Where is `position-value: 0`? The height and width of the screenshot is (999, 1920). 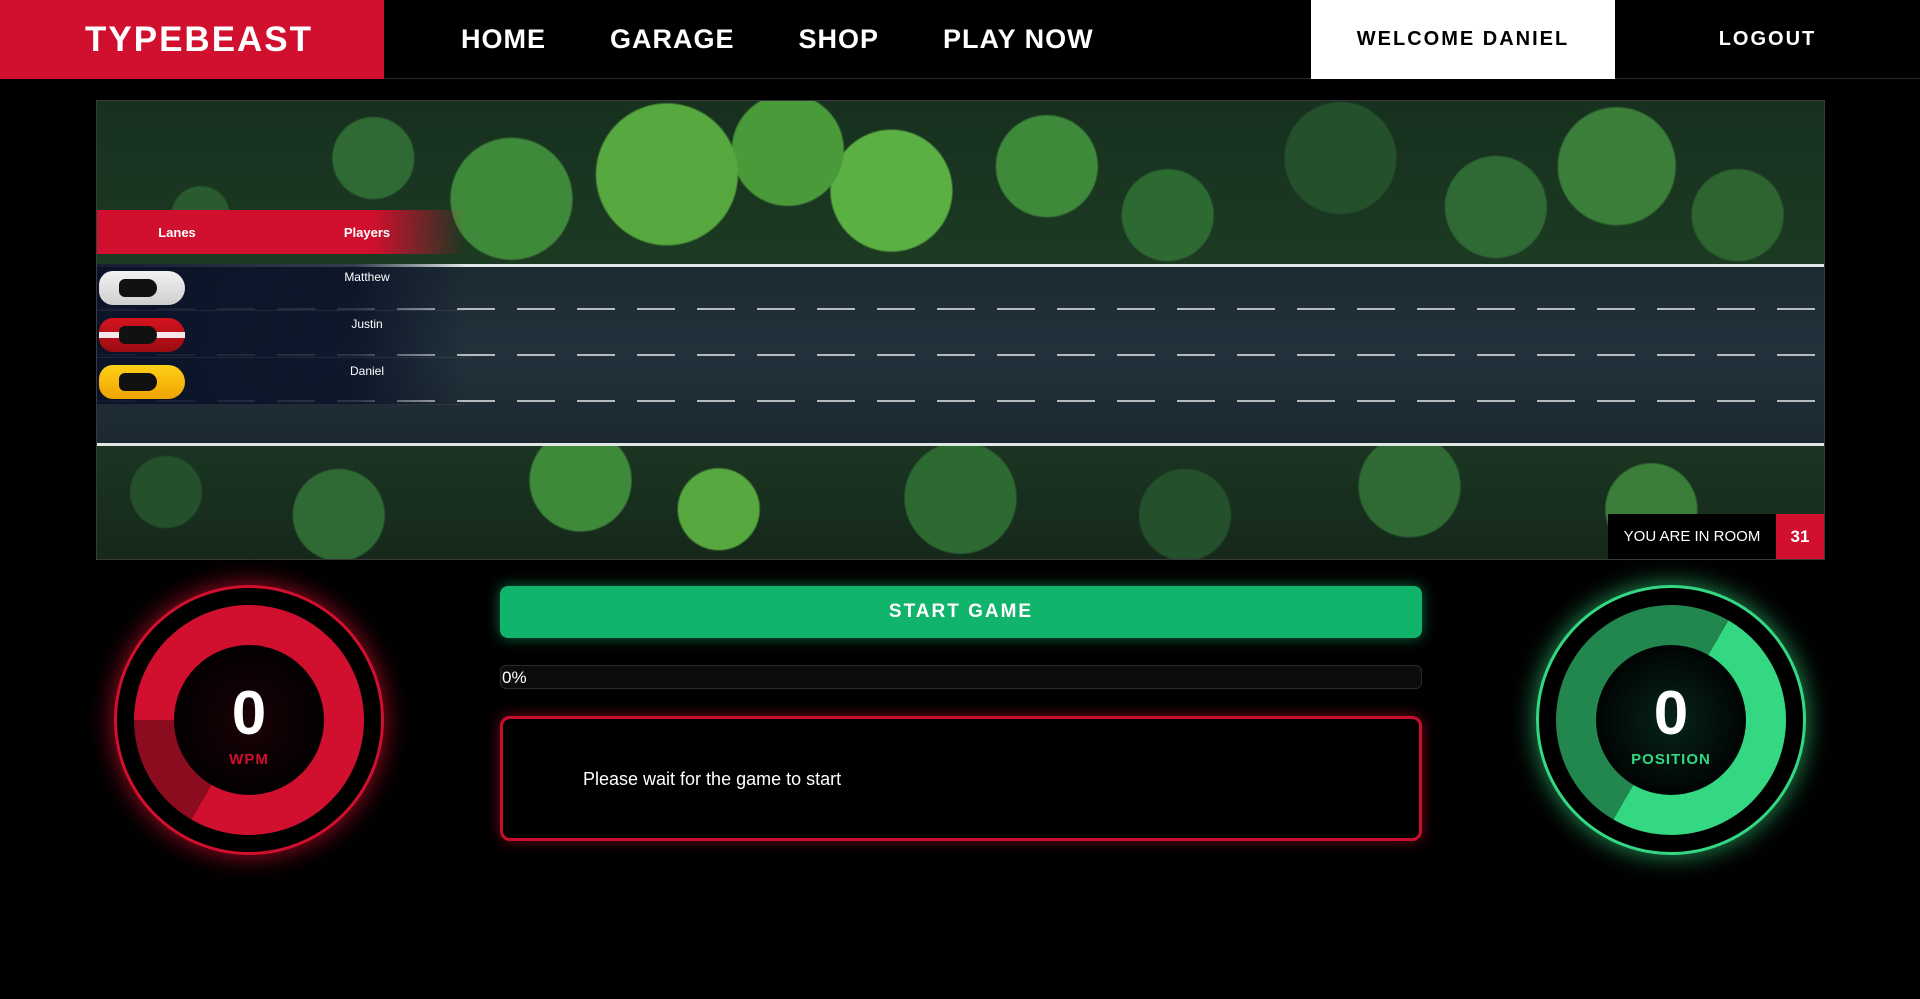
position-value: 0 is located at coordinates (1671, 713).